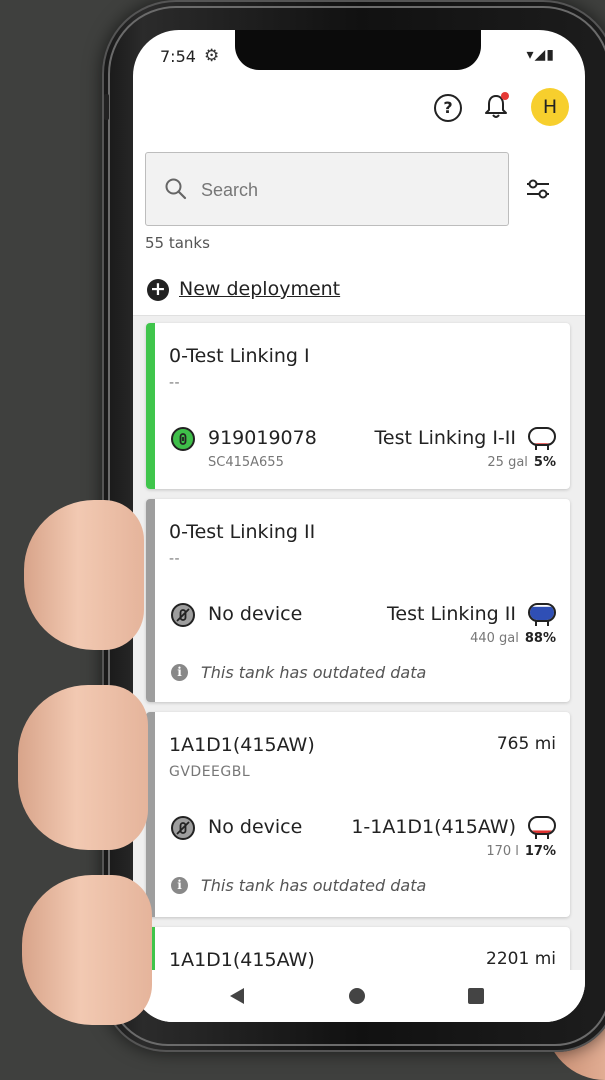 This screenshot has width=605, height=1080. Describe the element at coordinates (526, 744) in the screenshot. I see `tank-distance: 765 mi` at that location.